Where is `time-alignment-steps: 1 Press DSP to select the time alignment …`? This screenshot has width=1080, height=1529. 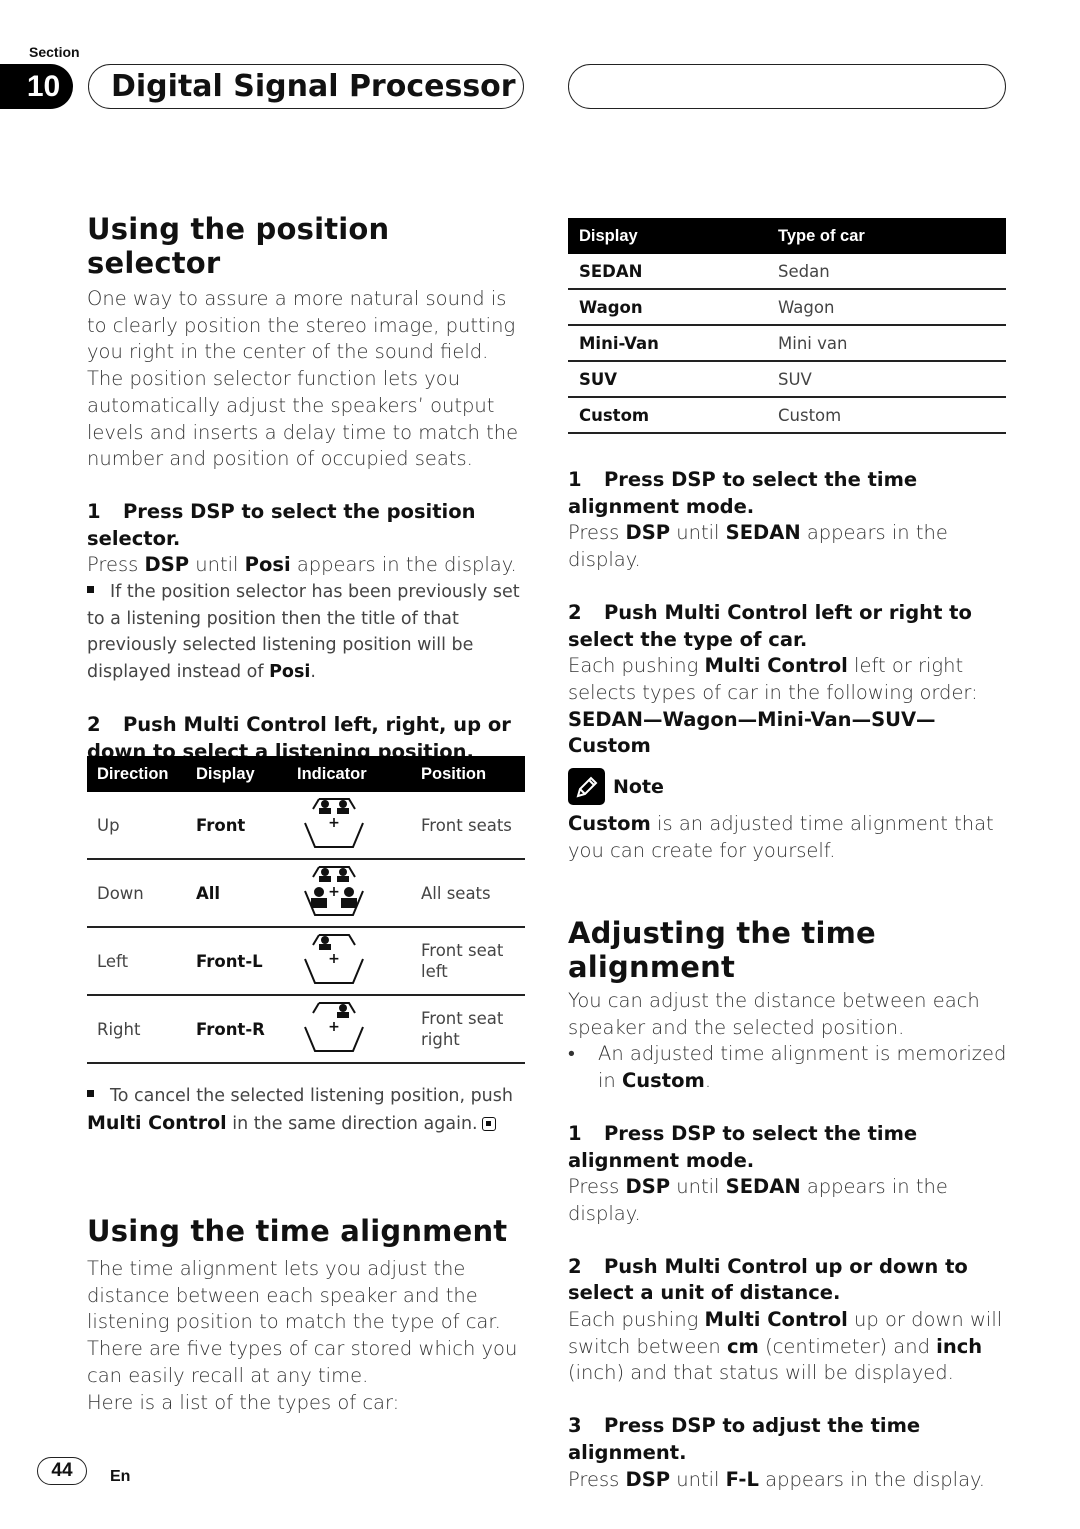
time-alignment-steps: 1 Press DSP to select the time alignment … is located at coordinates (788, 613).